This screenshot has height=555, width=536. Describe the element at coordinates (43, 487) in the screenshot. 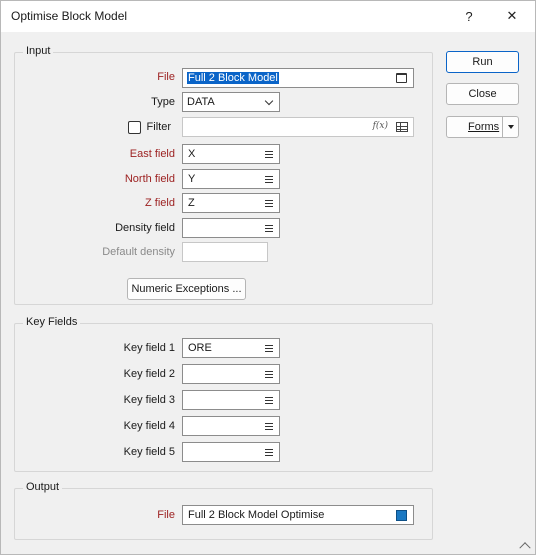

I see `output-legend: Output` at that location.